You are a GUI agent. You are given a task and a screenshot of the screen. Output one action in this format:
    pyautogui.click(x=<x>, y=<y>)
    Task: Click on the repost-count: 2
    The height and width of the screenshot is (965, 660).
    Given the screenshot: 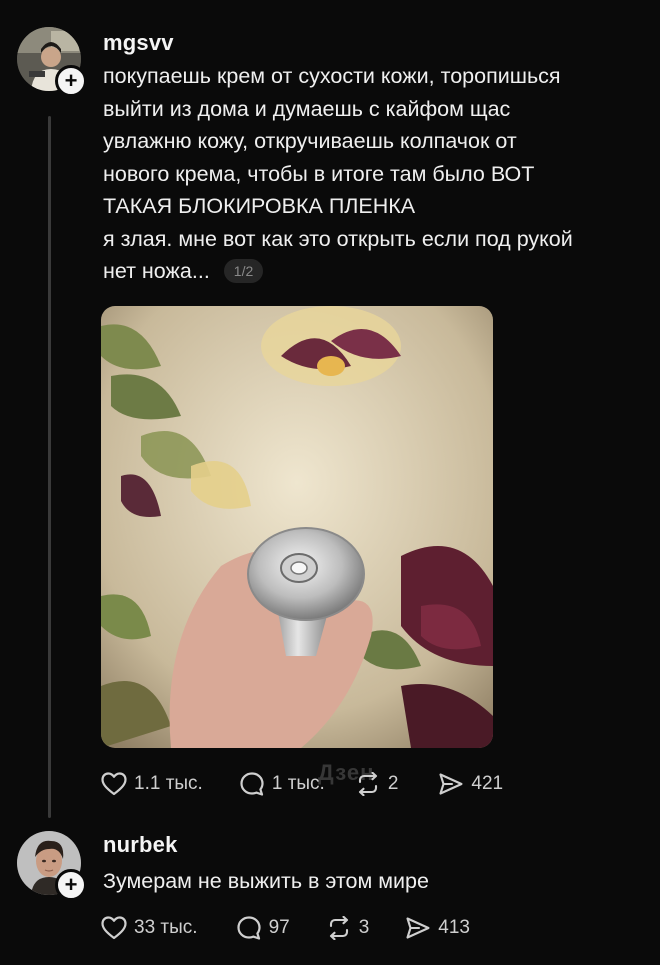 What is the action you would take?
    pyautogui.click(x=393, y=783)
    